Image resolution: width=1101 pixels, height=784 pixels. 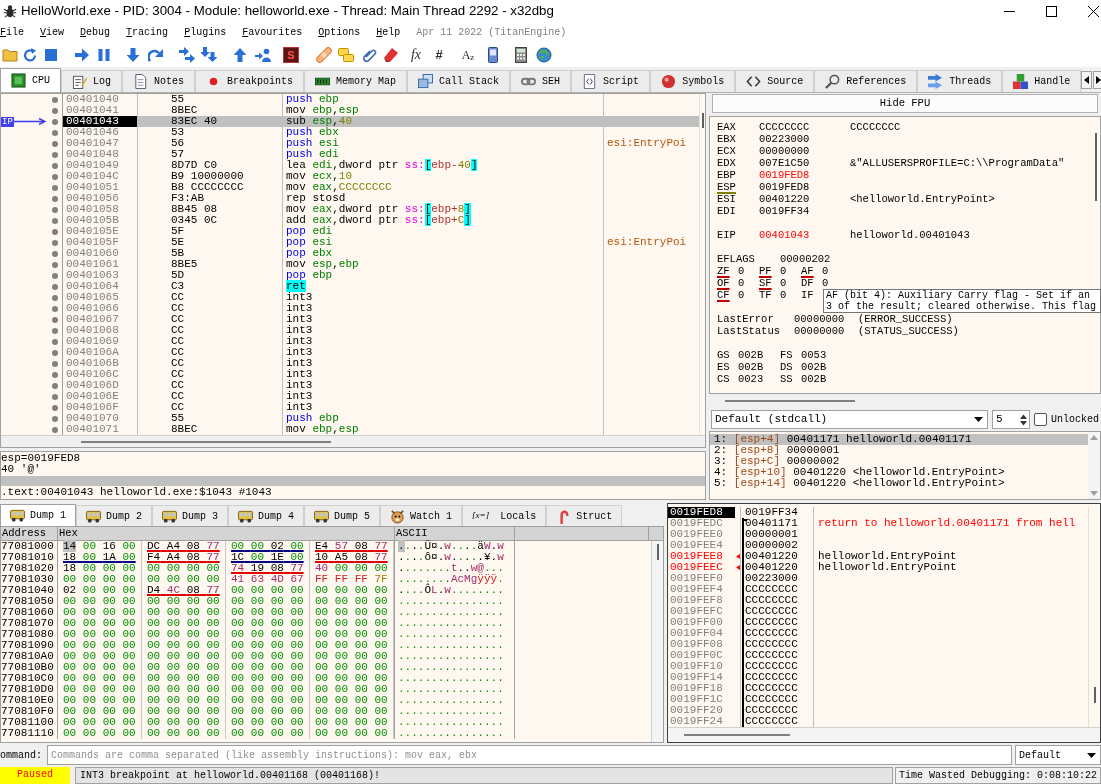 I want to click on count-spinbox: 5, so click(x=1011, y=419).